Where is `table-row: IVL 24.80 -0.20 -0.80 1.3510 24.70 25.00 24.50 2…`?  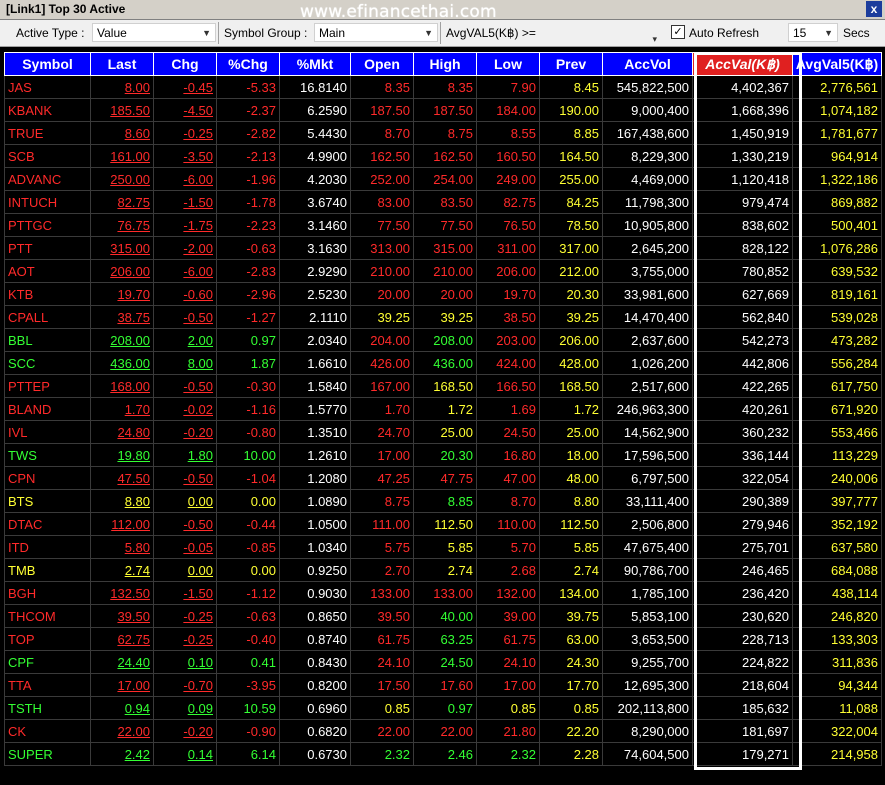
table-row: IVL 24.80 -0.20 -0.80 1.3510 24.70 25.00 24.50 2… is located at coordinates (443, 432).